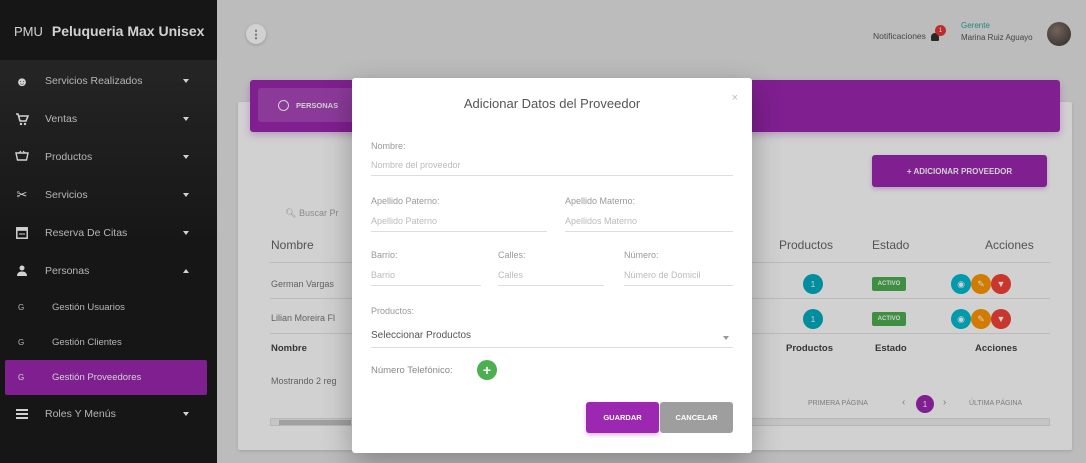  Describe the element at coordinates (641, 255) in the screenshot. I see `numero-label: Número:` at that location.